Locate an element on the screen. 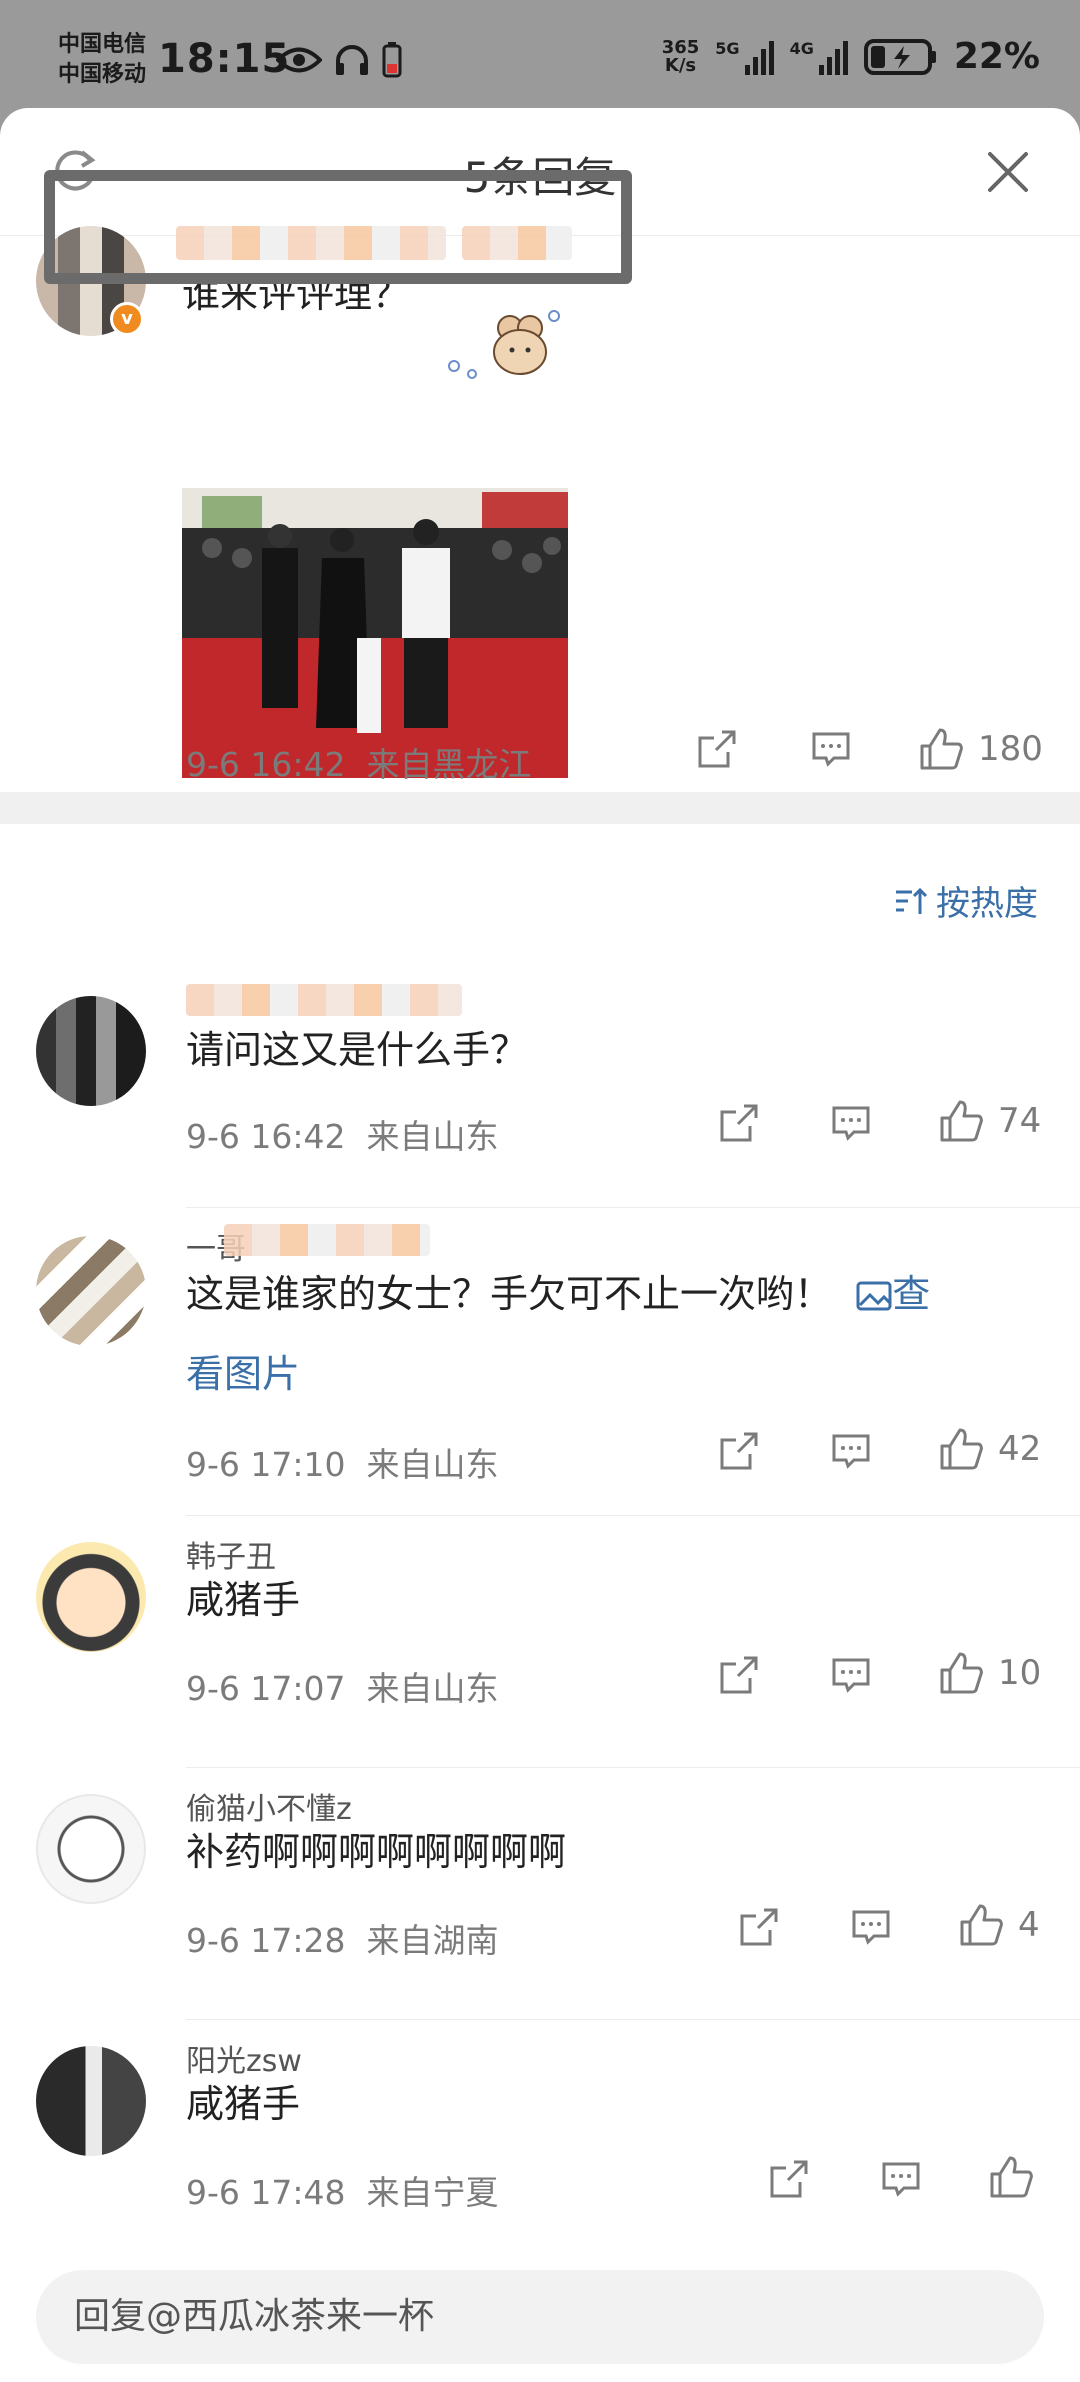 Image resolution: width=1080 pixels, height=2382 pixels. like-count: 4 is located at coordinates (1029, 1925).